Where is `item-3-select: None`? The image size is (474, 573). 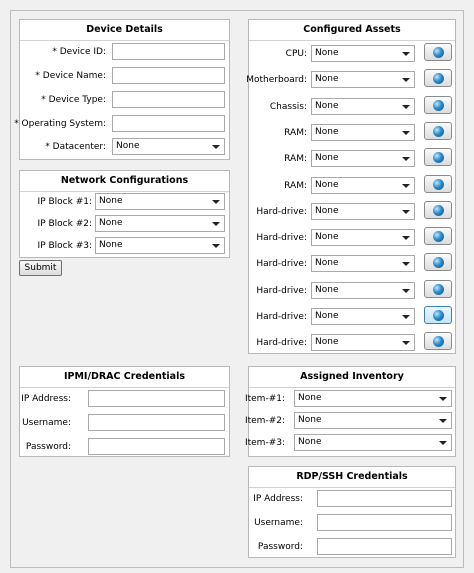
item-3-select: None is located at coordinates (373, 442).